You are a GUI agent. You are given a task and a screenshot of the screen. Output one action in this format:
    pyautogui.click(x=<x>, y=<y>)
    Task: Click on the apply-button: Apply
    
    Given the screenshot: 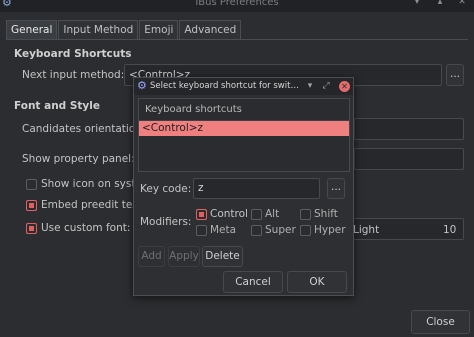 What is the action you would take?
    pyautogui.click(x=184, y=256)
    